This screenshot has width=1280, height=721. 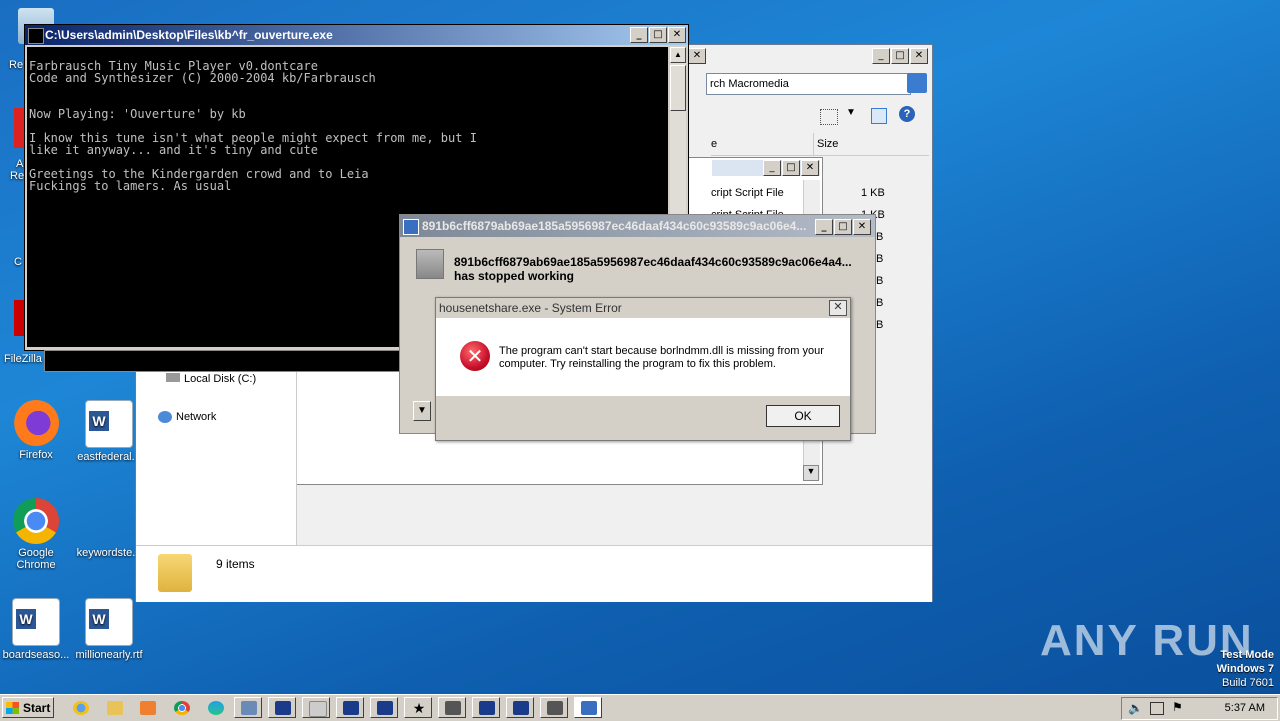 What do you see at coordinates (1135, 708) in the screenshot?
I see `volume-icon: 🔈` at bounding box center [1135, 708].